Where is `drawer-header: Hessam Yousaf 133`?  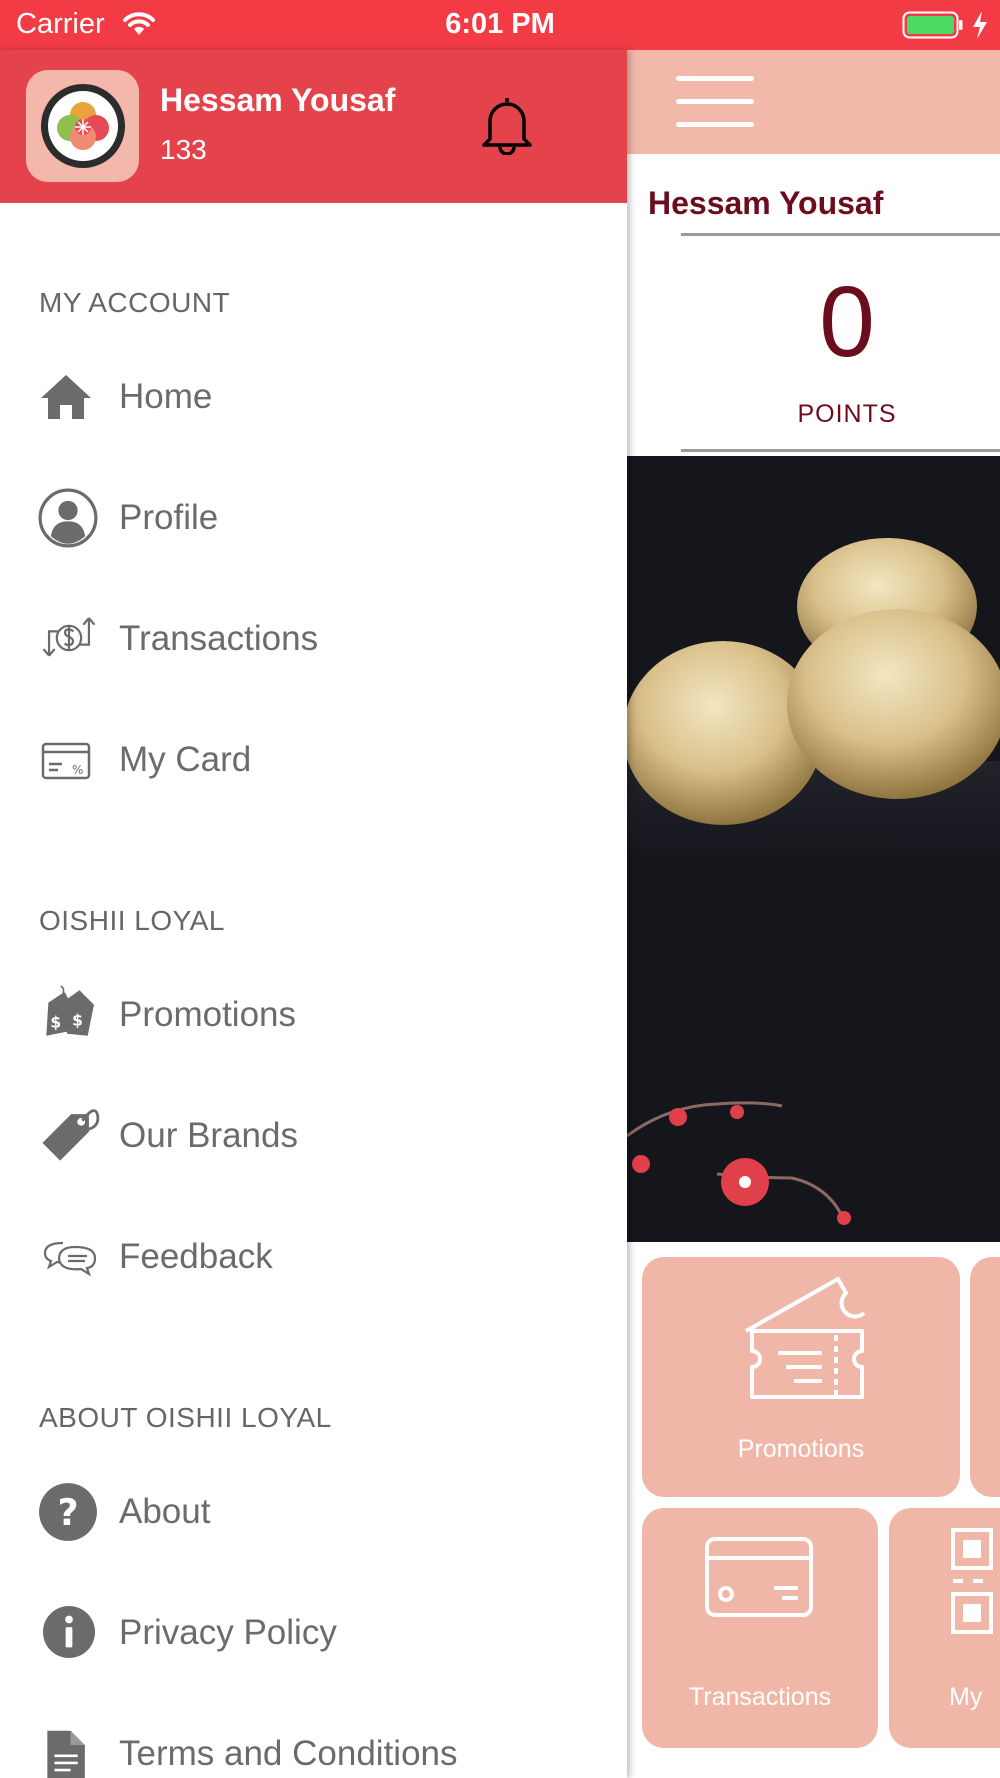 drawer-header: Hessam Yousaf 133 is located at coordinates (313, 126).